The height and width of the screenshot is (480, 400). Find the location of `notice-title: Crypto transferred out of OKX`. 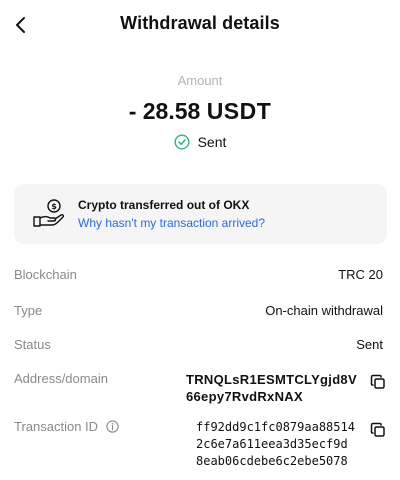

notice-title: Crypto transferred out of OKX is located at coordinates (164, 205).